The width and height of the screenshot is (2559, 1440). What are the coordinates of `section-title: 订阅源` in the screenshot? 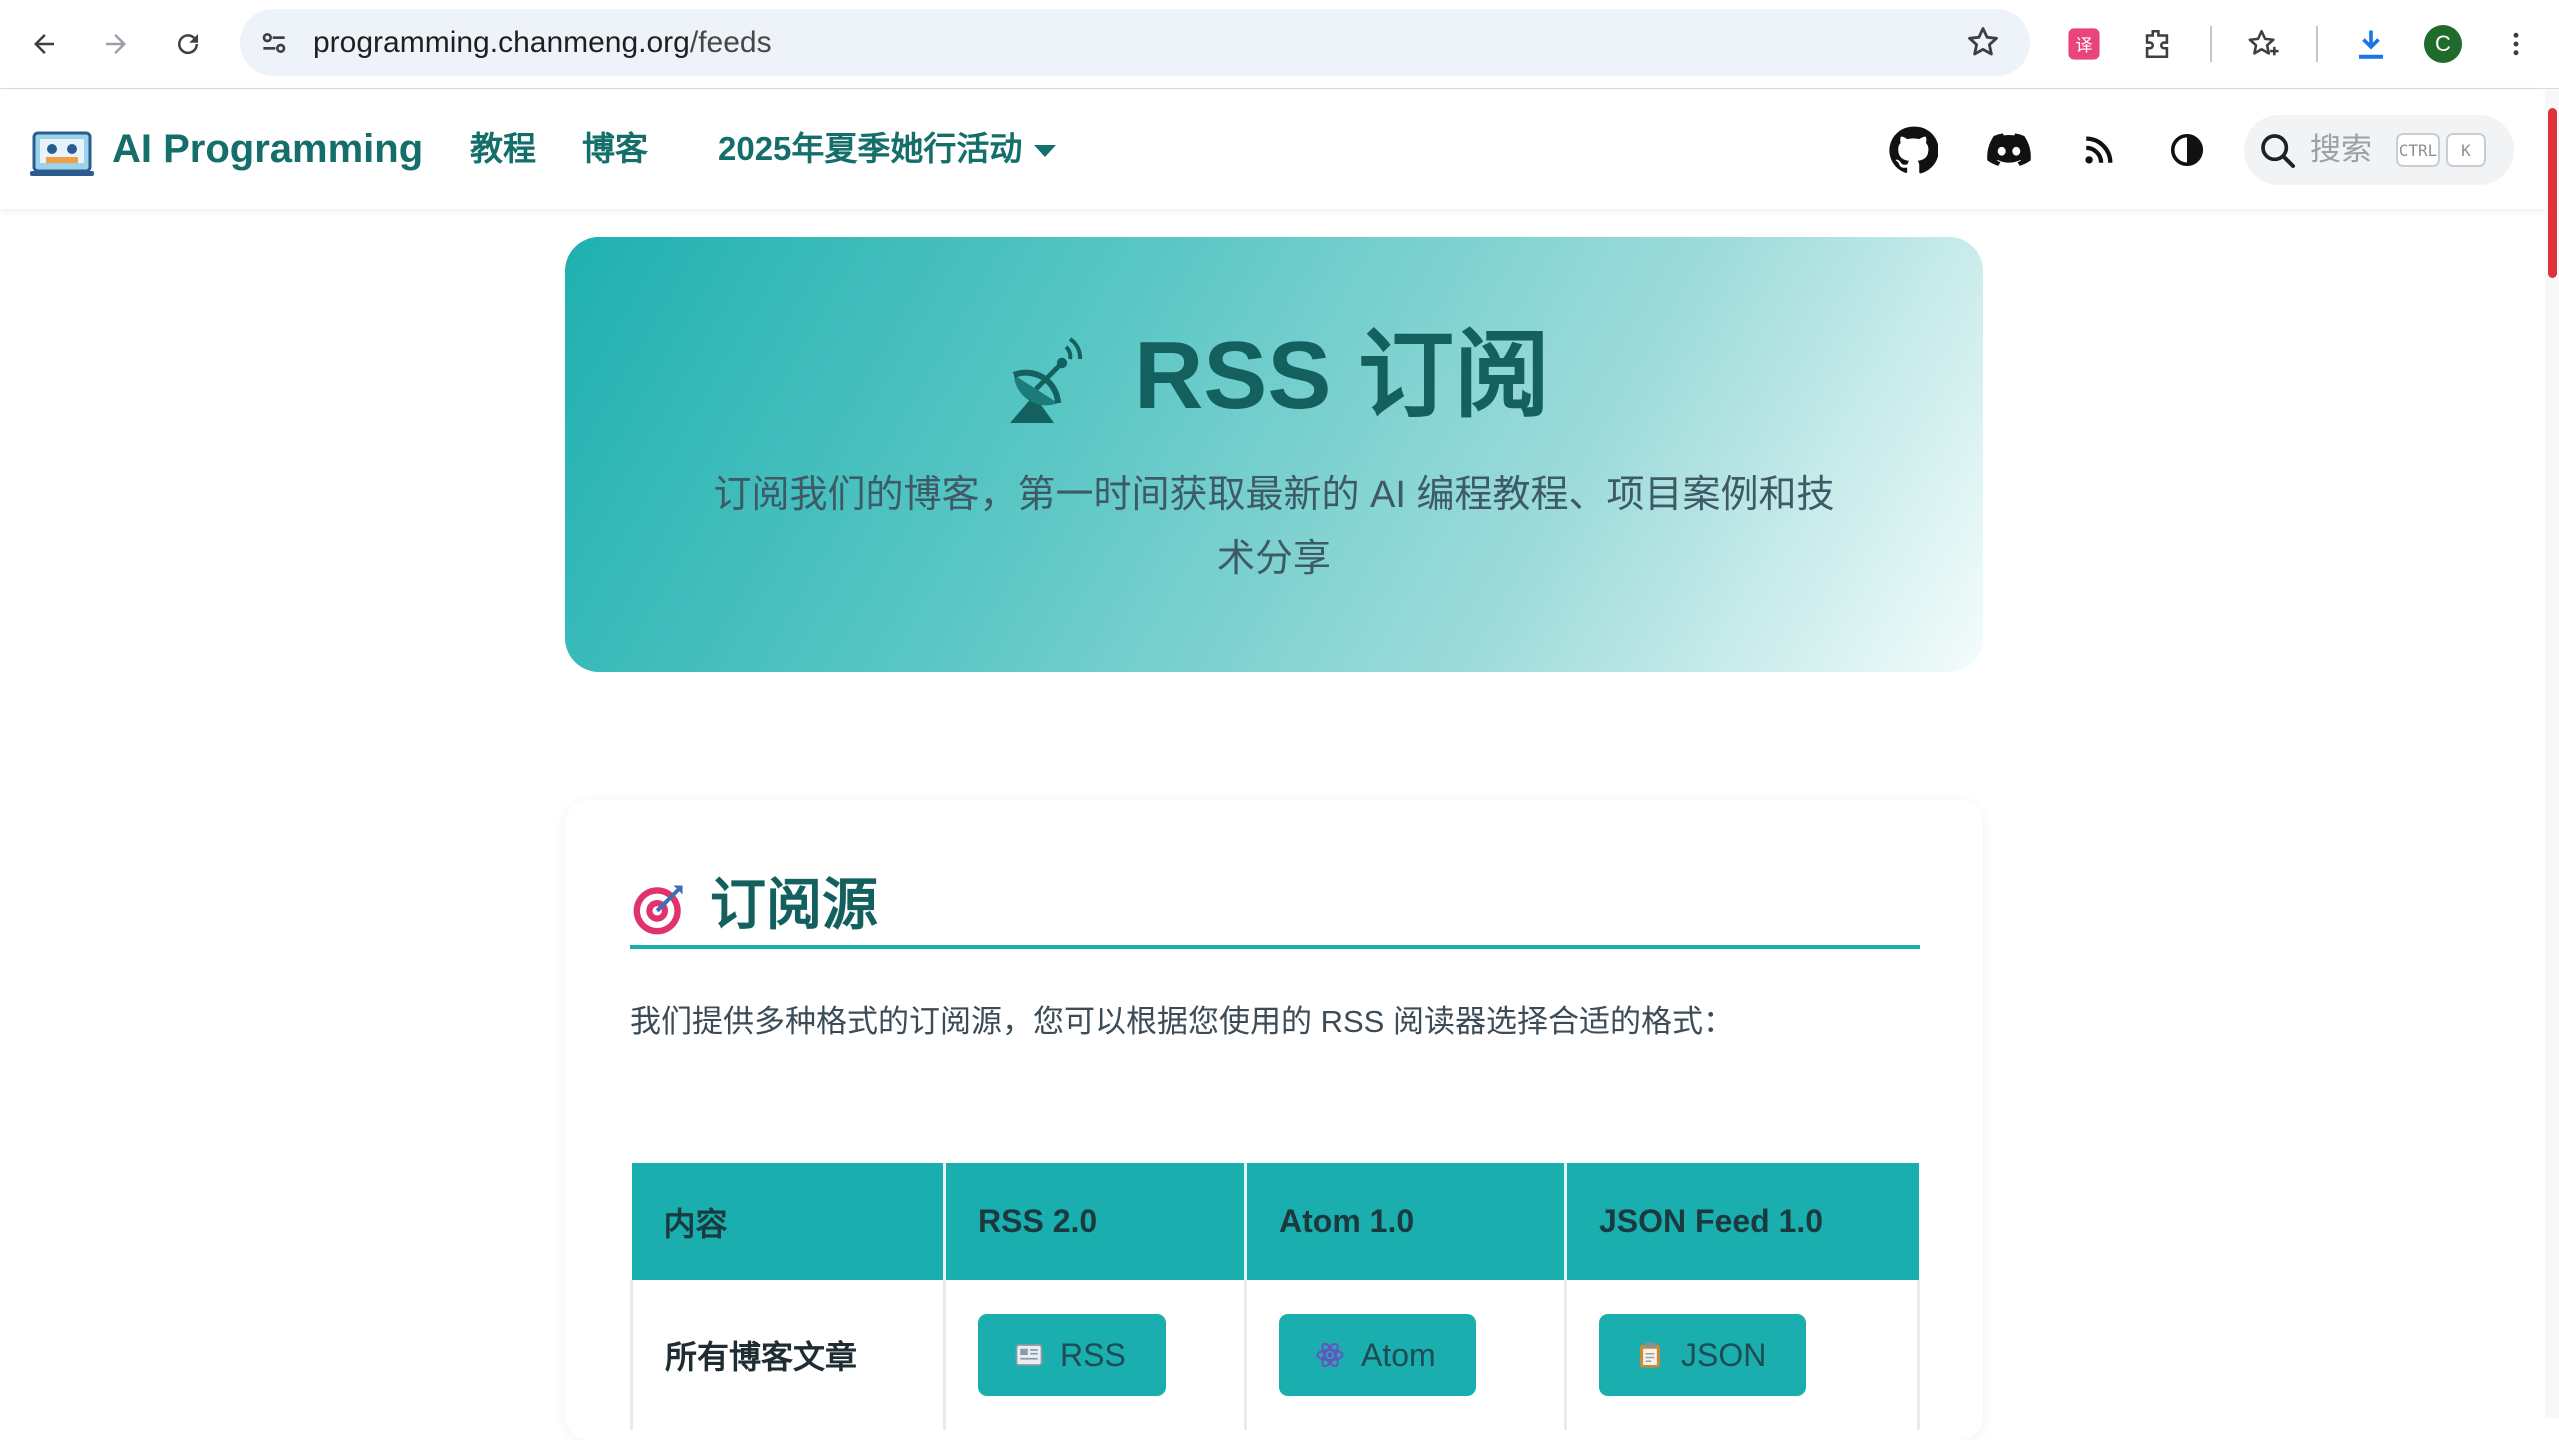 It's located at (754, 905).